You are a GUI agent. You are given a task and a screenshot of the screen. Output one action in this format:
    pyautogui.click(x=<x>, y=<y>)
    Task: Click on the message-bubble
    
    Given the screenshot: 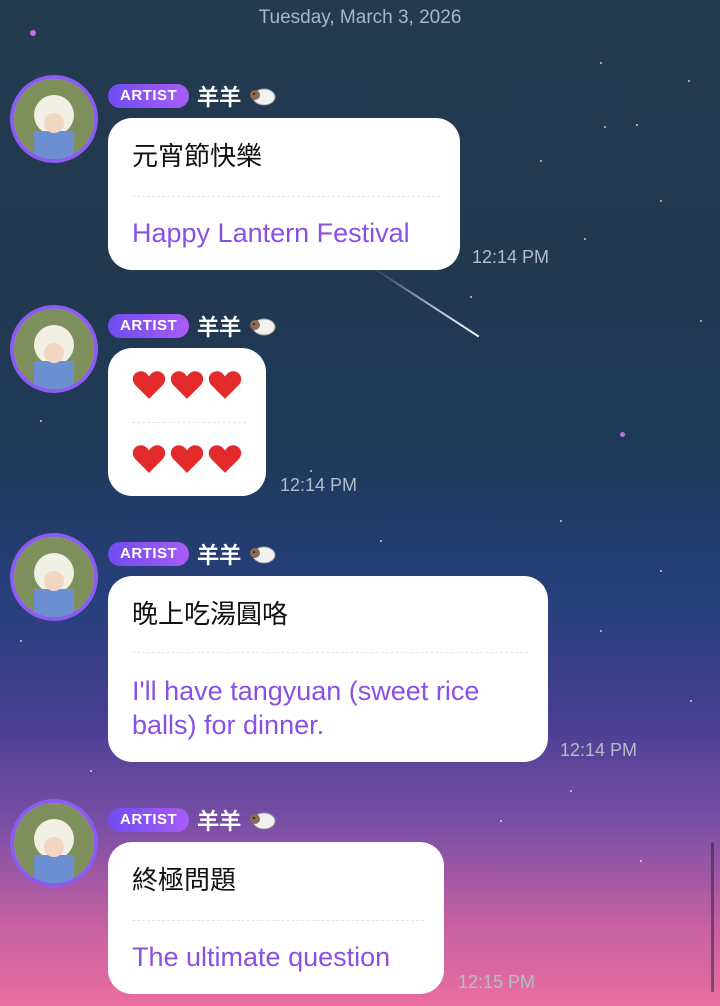 What is the action you would take?
    pyautogui.click(x=187, y=422)
    